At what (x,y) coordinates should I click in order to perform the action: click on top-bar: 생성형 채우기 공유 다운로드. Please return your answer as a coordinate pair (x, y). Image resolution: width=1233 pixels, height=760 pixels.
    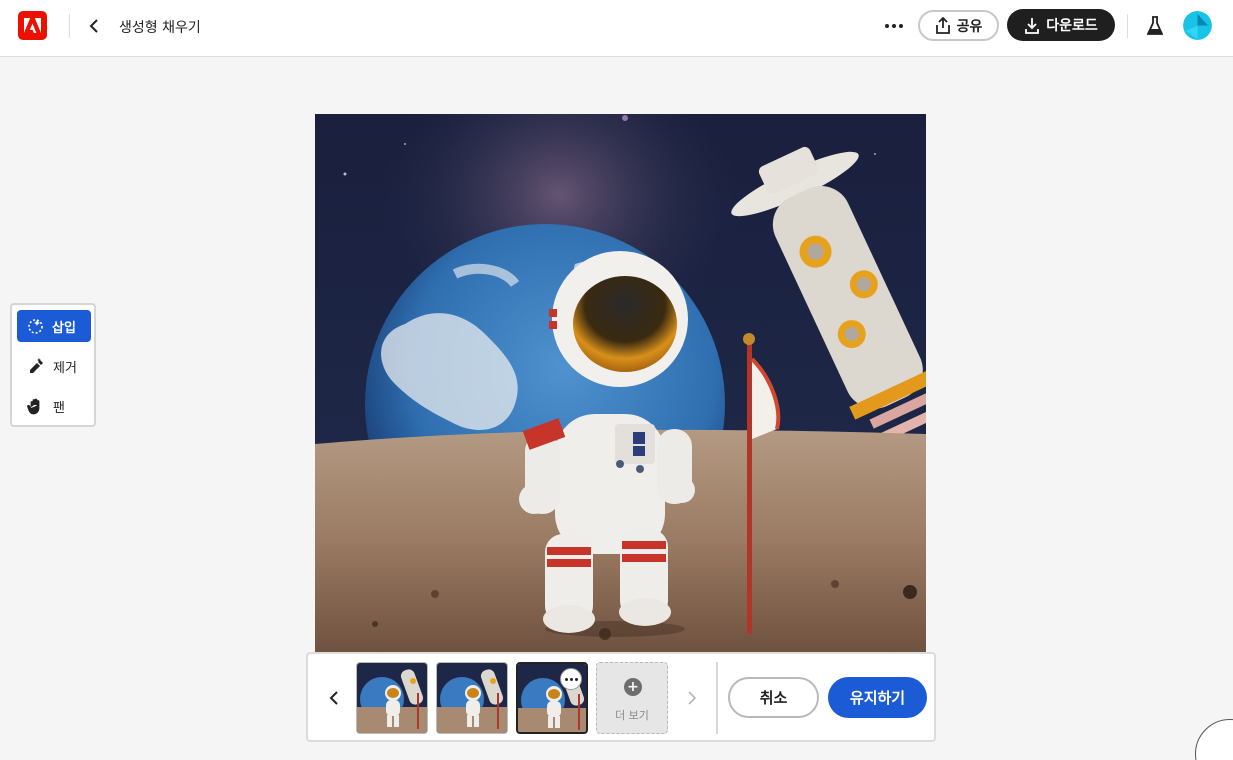
    Looking at the image, I should click on (616, 28).